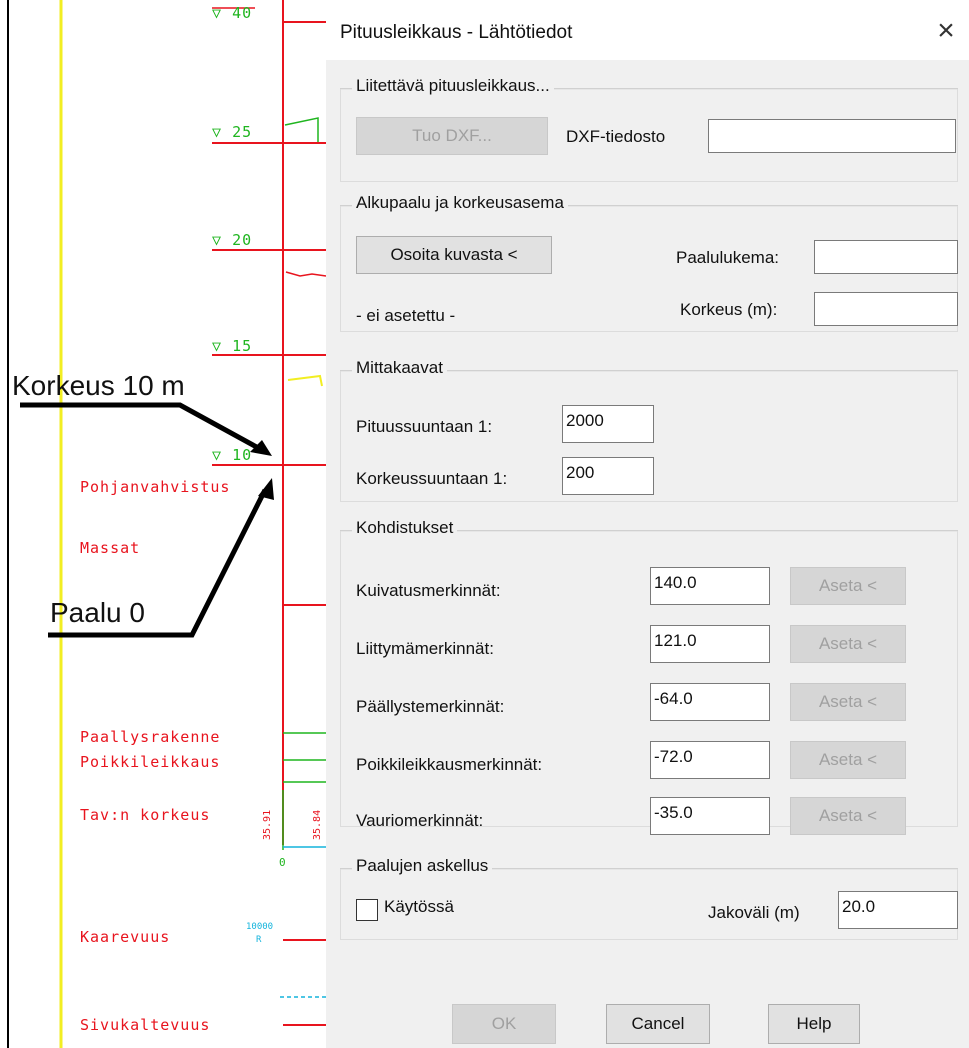 This screenshot has height=1048, width=969. I want to click on level-label-25: ▽ 25, so click(232, 132).